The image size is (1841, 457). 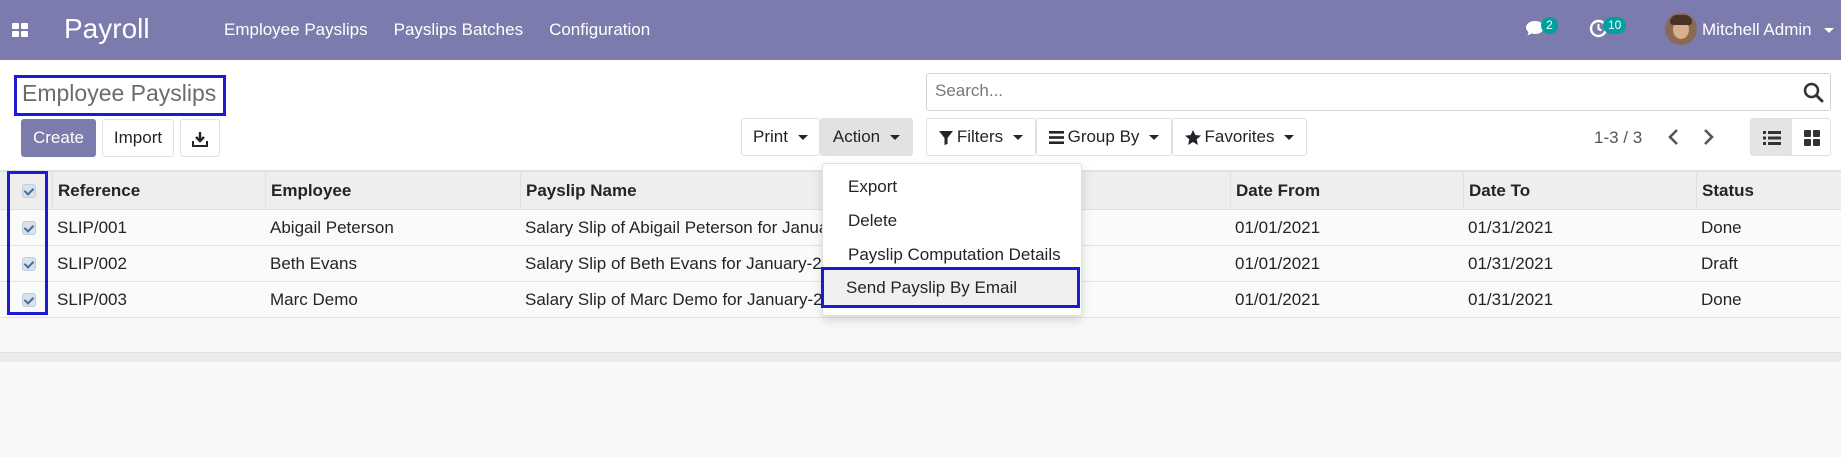 I want to click on menu-item-label: Send Payslip By Email, so click(x=932, y=287).